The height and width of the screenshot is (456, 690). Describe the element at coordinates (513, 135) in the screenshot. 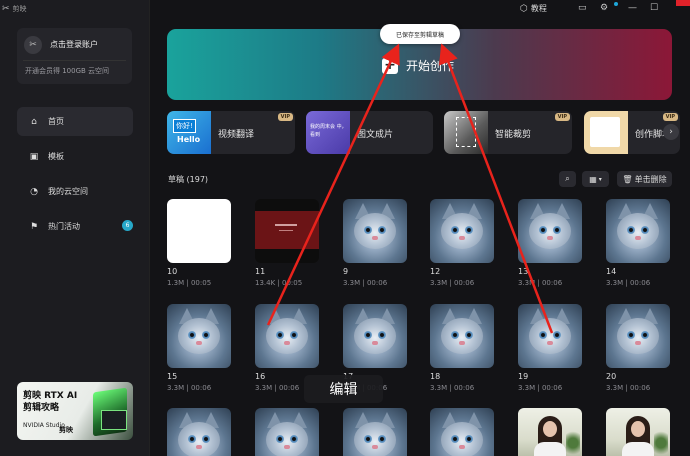

I see `feature-label: 智能裁剪` at that location.